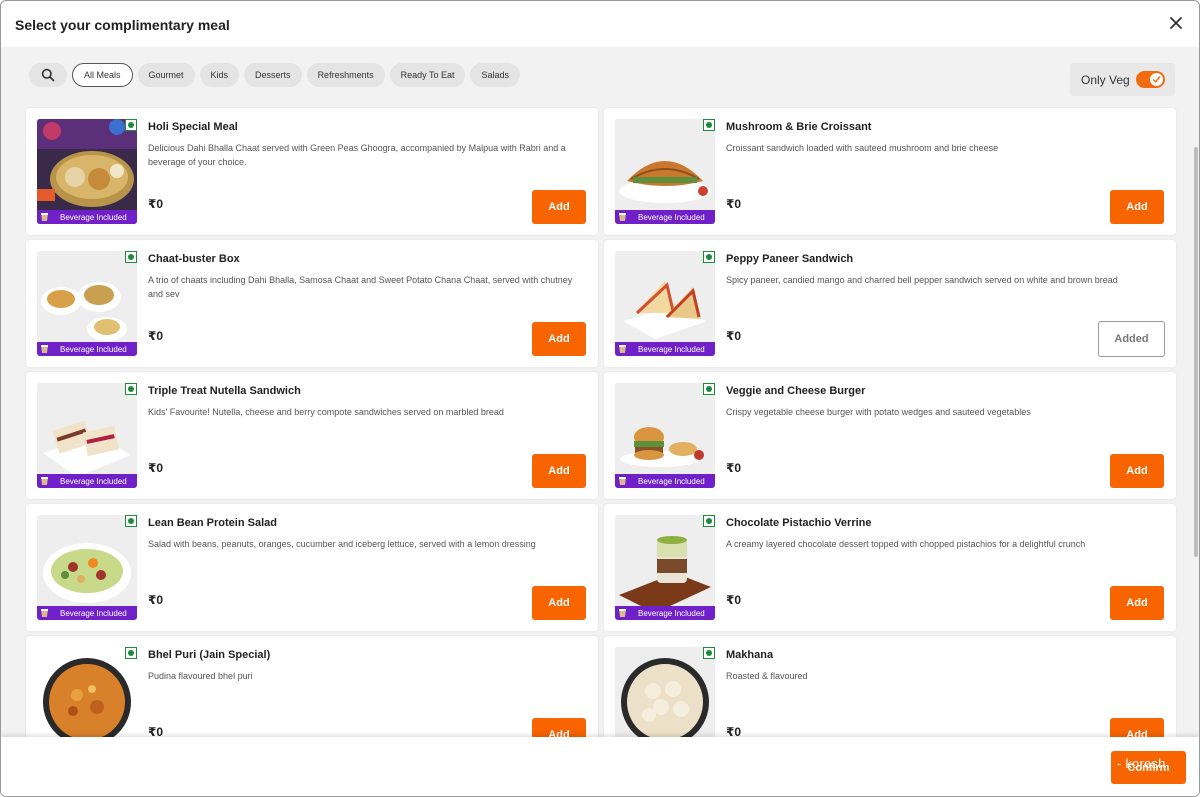  I want to click on meal-image-chocolate-pistachio-verrine: Beverage Included, so click(665, 567).